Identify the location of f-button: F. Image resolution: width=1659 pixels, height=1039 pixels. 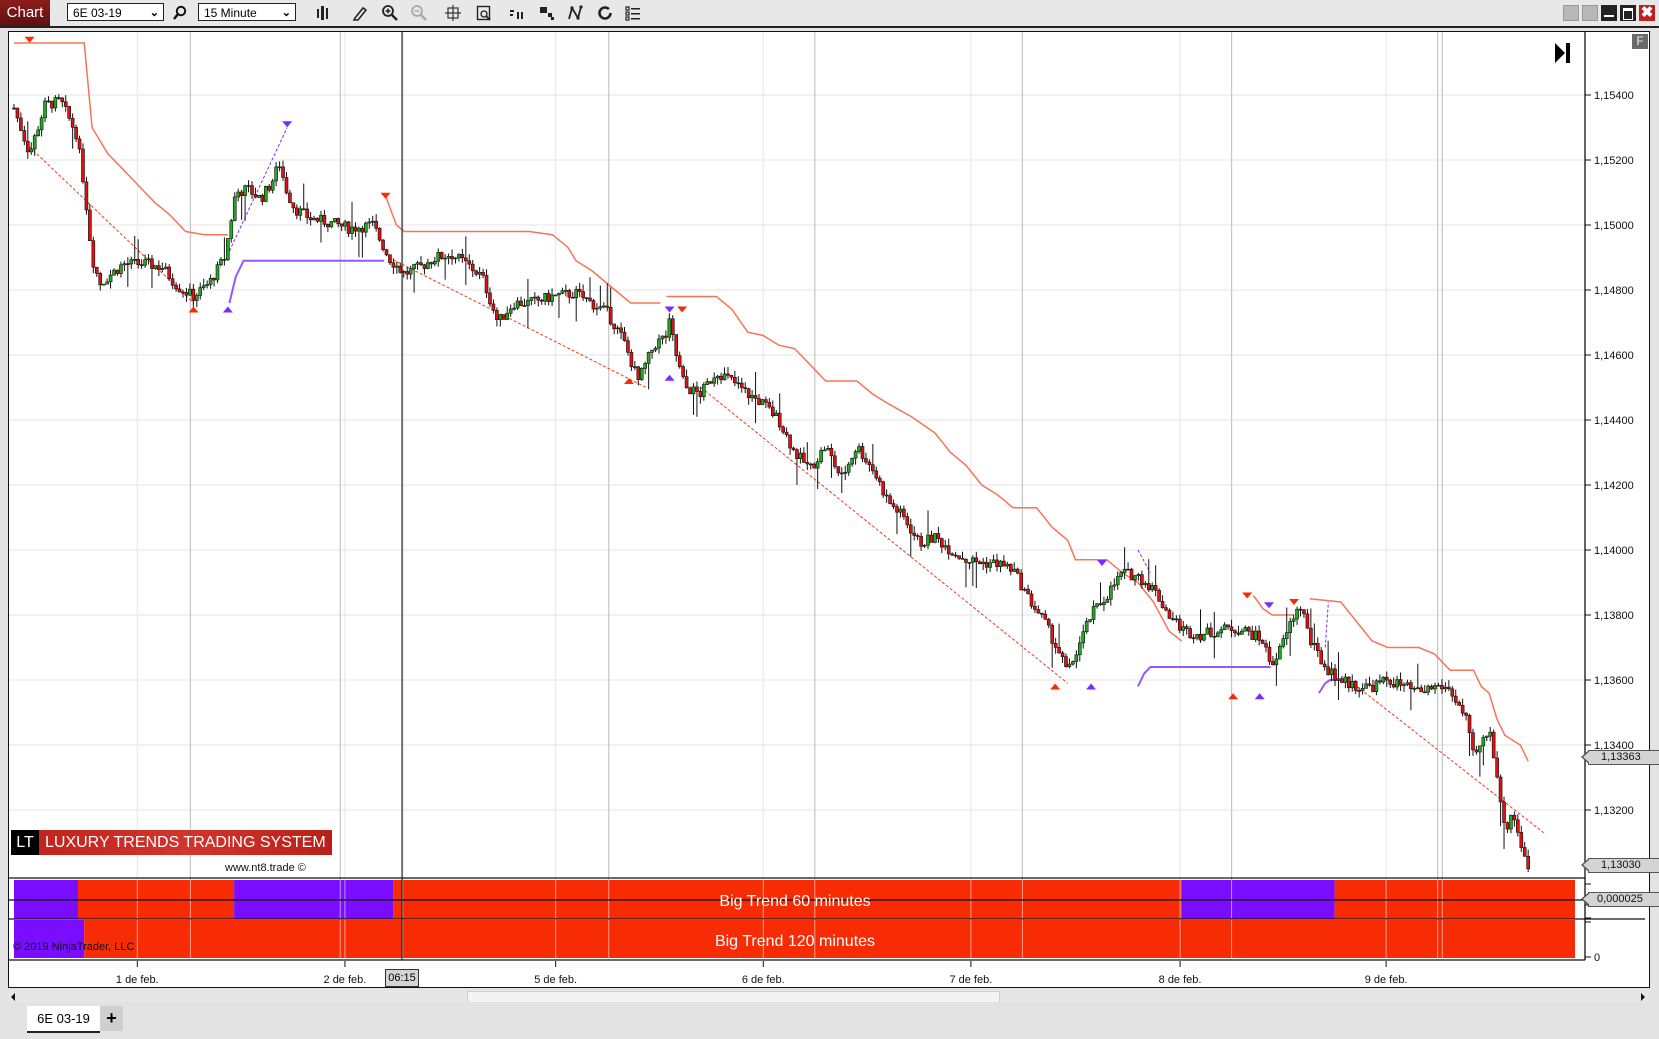
(1640, 41).